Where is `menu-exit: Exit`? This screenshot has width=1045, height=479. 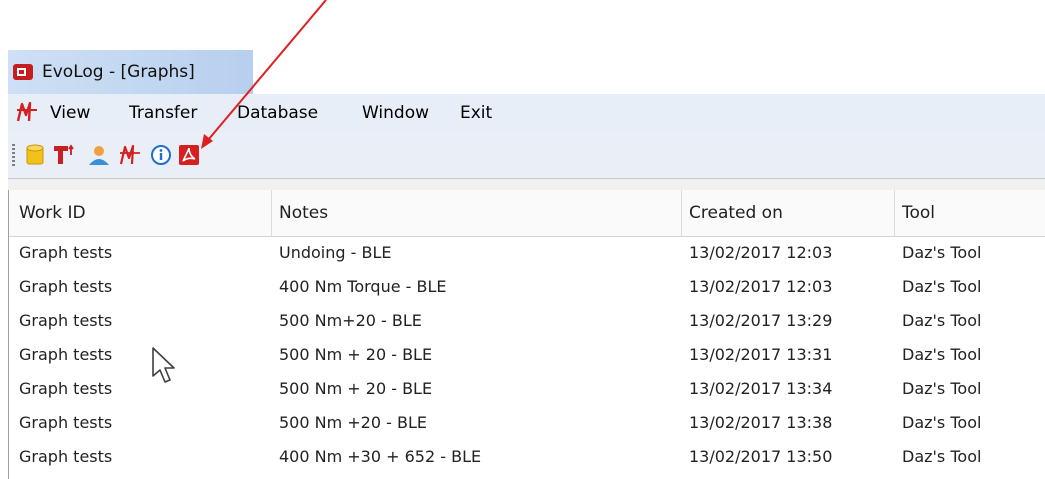 menu-exit: Exit is located at coordinates (476, 113).